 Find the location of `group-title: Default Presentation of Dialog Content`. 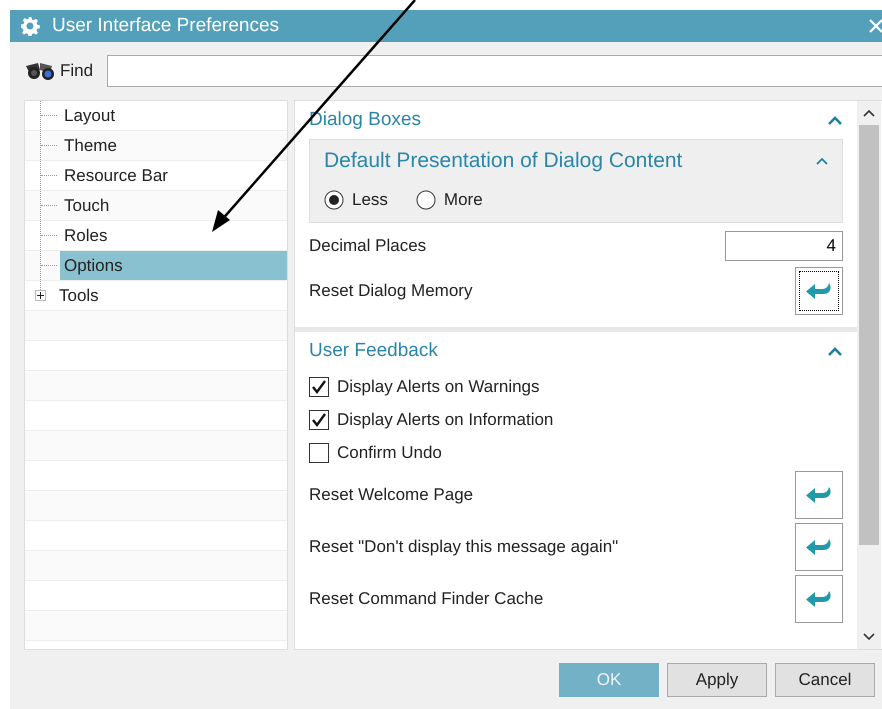

group-title: Default Presentation of Dialog Content is located at coordinates (503, 161).